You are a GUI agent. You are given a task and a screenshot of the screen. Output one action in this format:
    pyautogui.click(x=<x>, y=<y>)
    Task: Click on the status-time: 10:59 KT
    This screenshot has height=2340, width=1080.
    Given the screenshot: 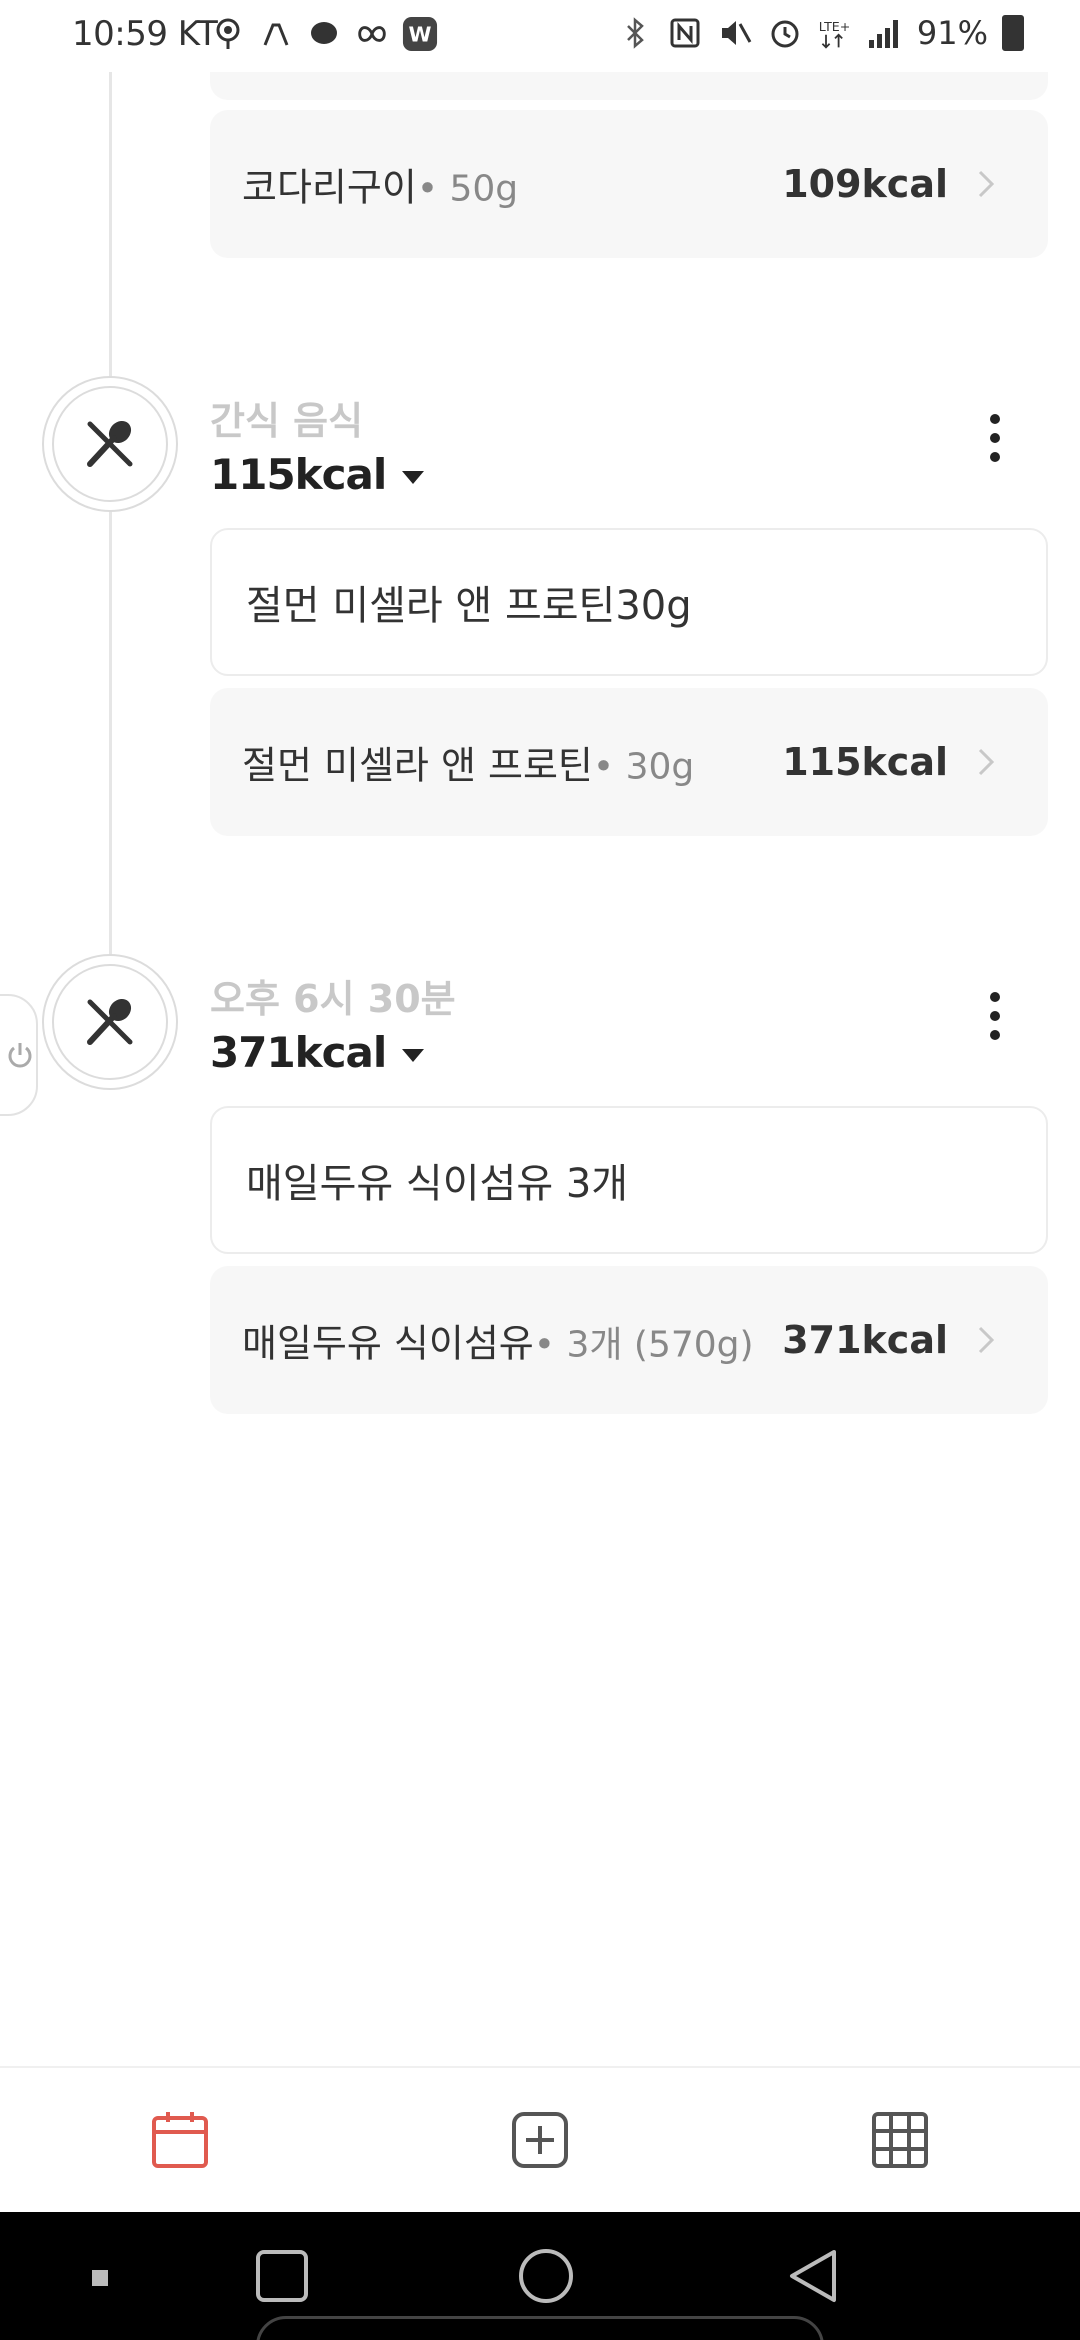 What is the action you would take?
    pyautogui.click(x=145, y=34)
    